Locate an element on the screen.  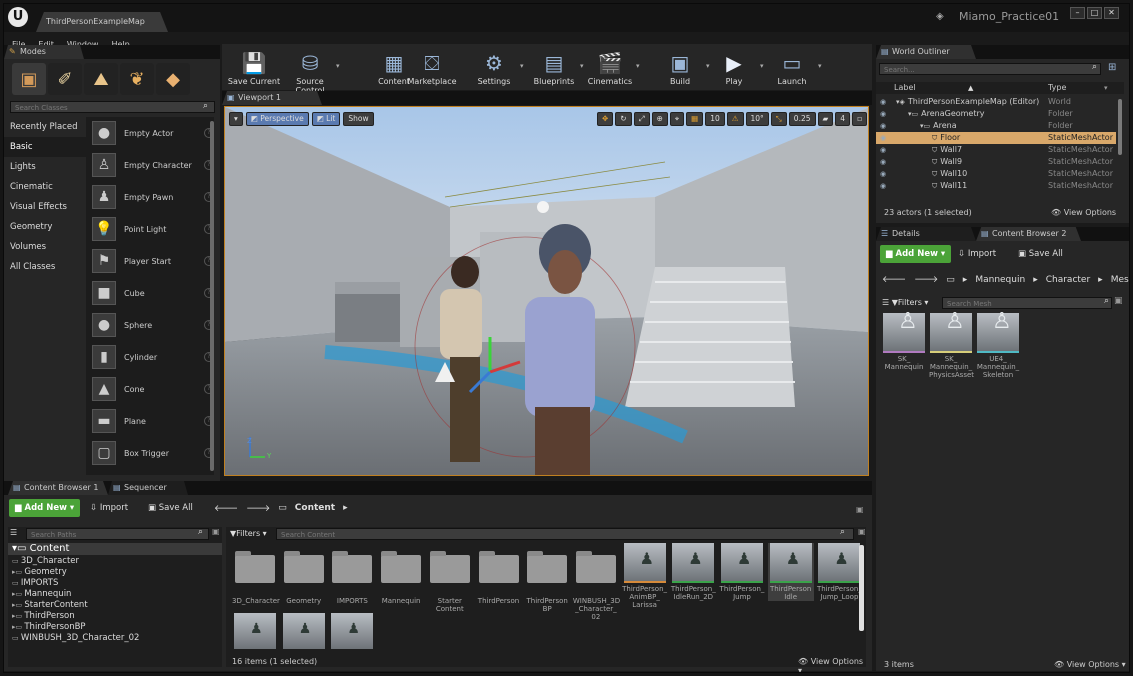
grid-lock-icon: ▣ is located at coordinates (862, 531).